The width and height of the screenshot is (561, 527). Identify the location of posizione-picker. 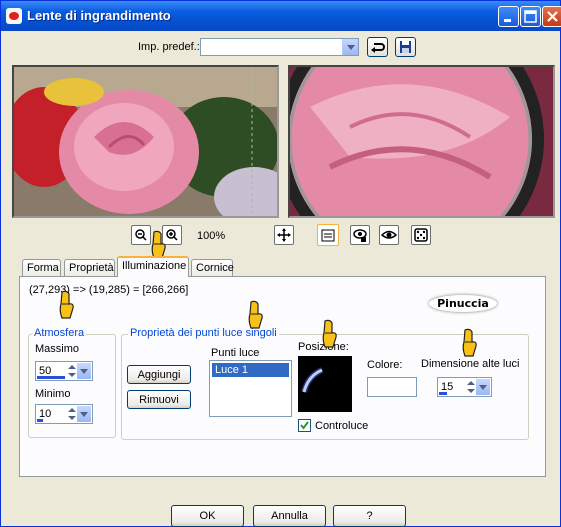
(325, 384).